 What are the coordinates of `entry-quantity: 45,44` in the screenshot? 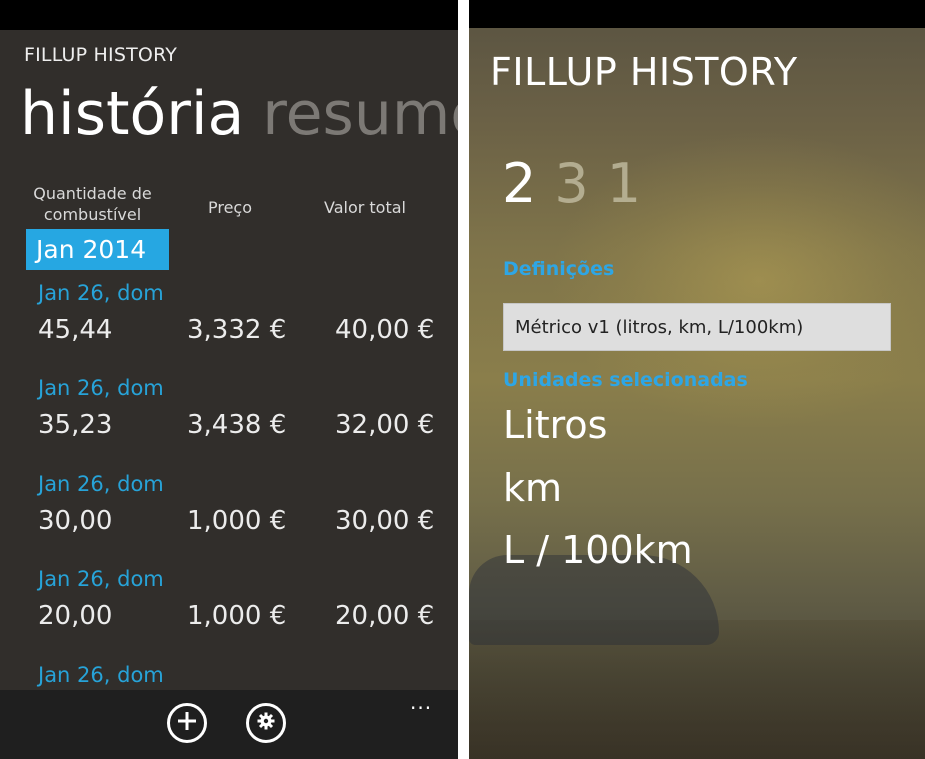 It's located at (75, 330).